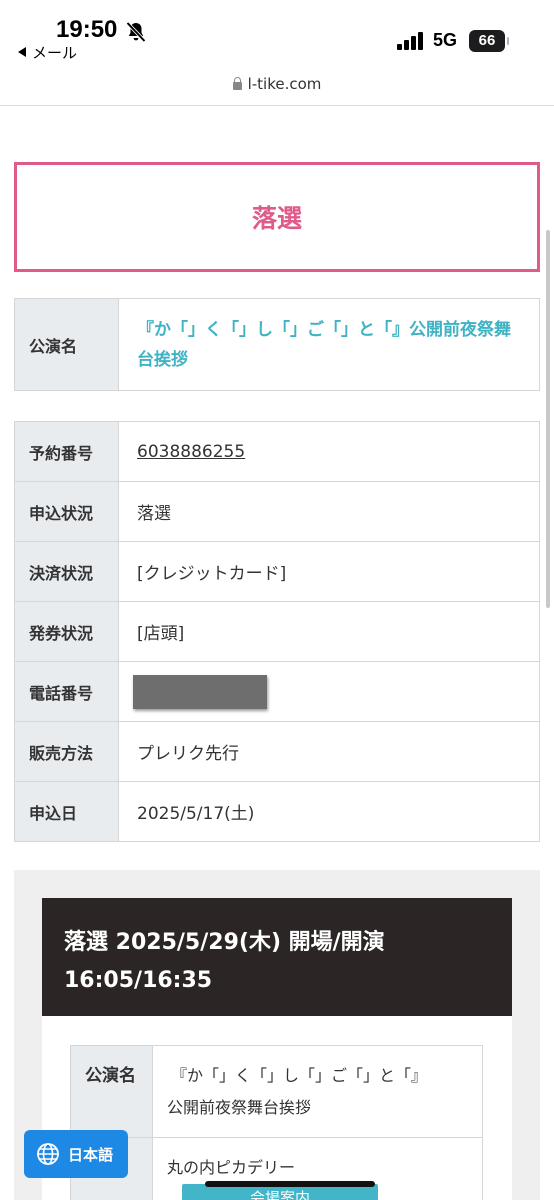 The image size is (554, 1200). I want to click on row-label: 公演名, so click(111, 1091).